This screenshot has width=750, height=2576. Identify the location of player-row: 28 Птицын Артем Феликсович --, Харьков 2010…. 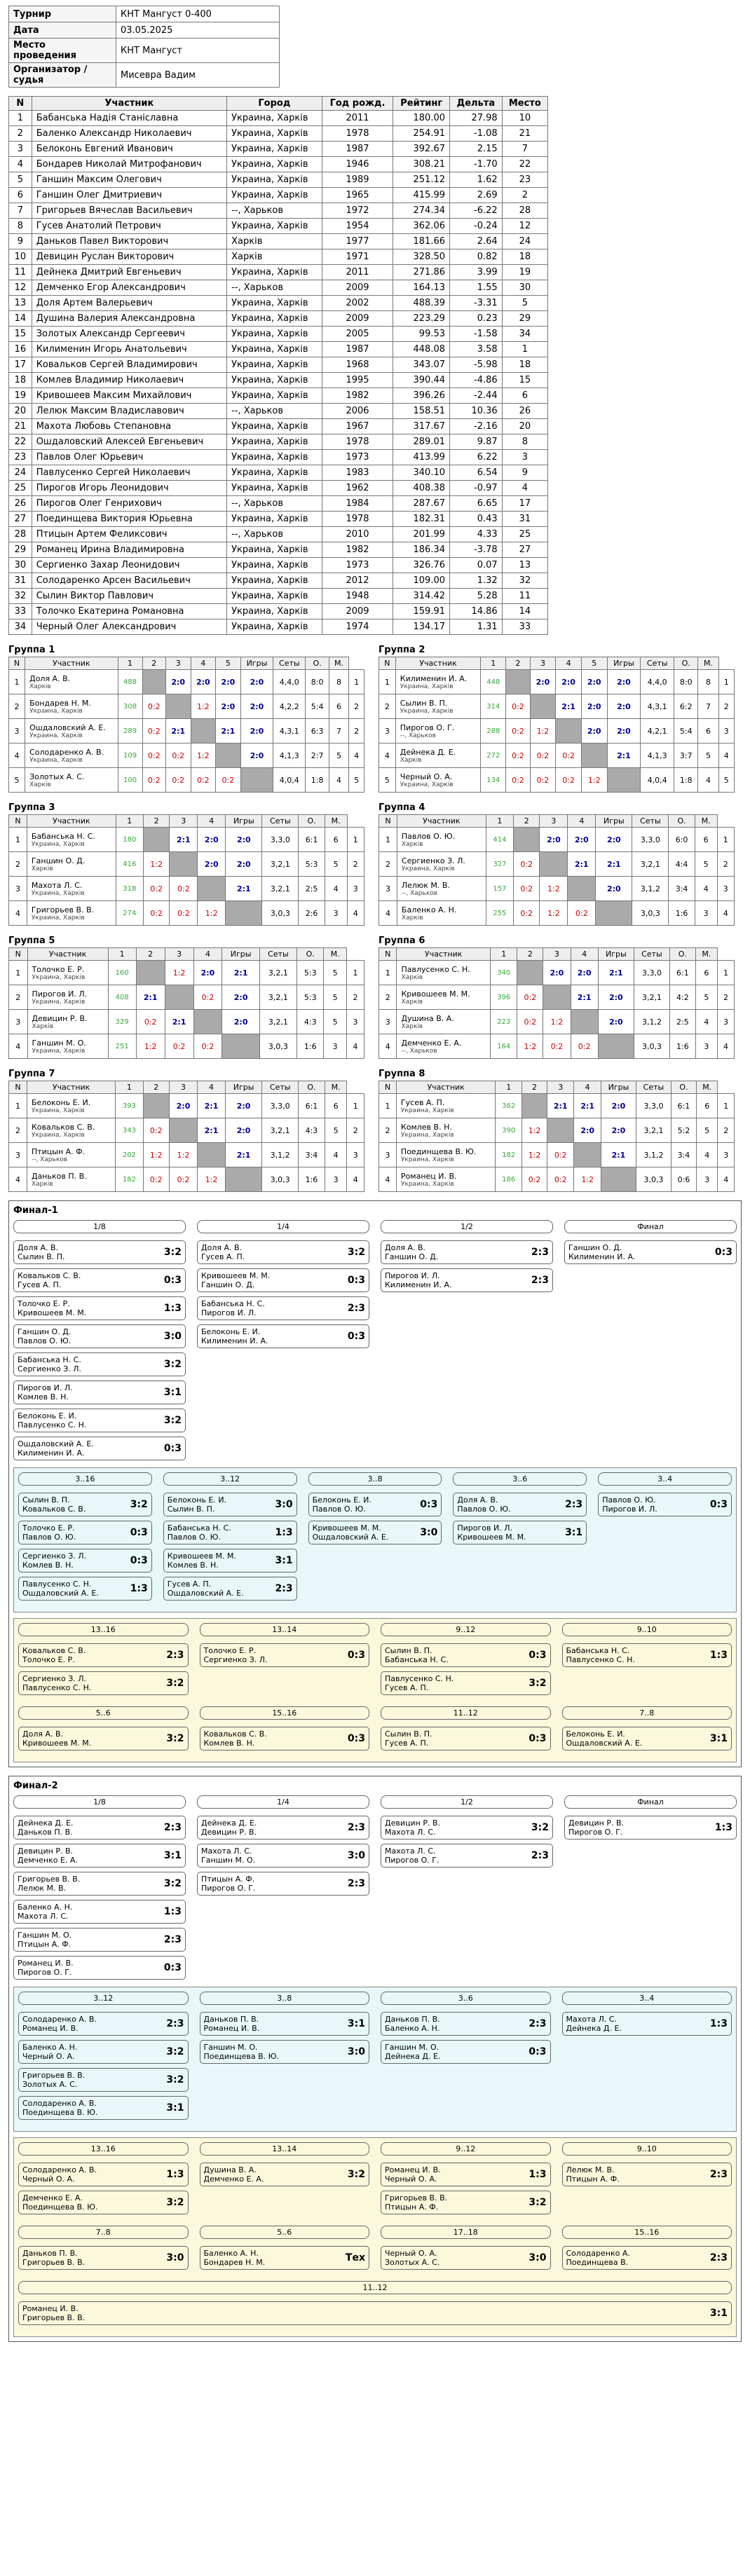
(278, 534).